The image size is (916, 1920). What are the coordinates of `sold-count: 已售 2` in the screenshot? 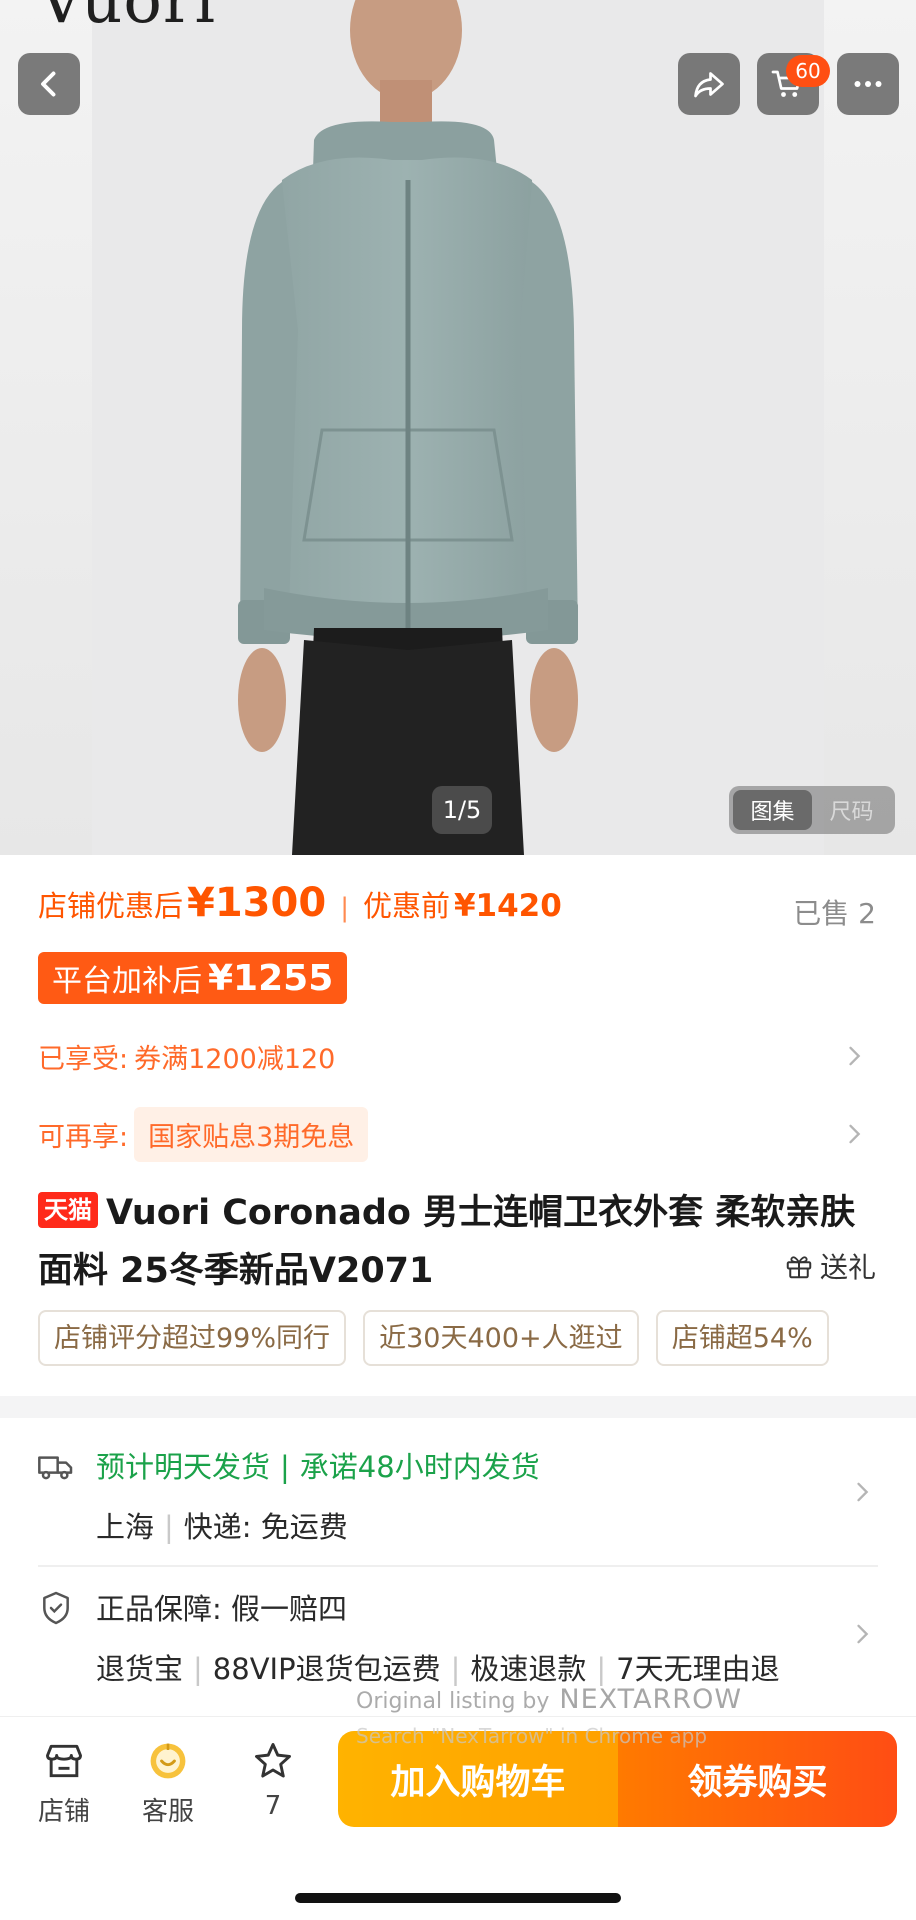 It's located at (834, 913).